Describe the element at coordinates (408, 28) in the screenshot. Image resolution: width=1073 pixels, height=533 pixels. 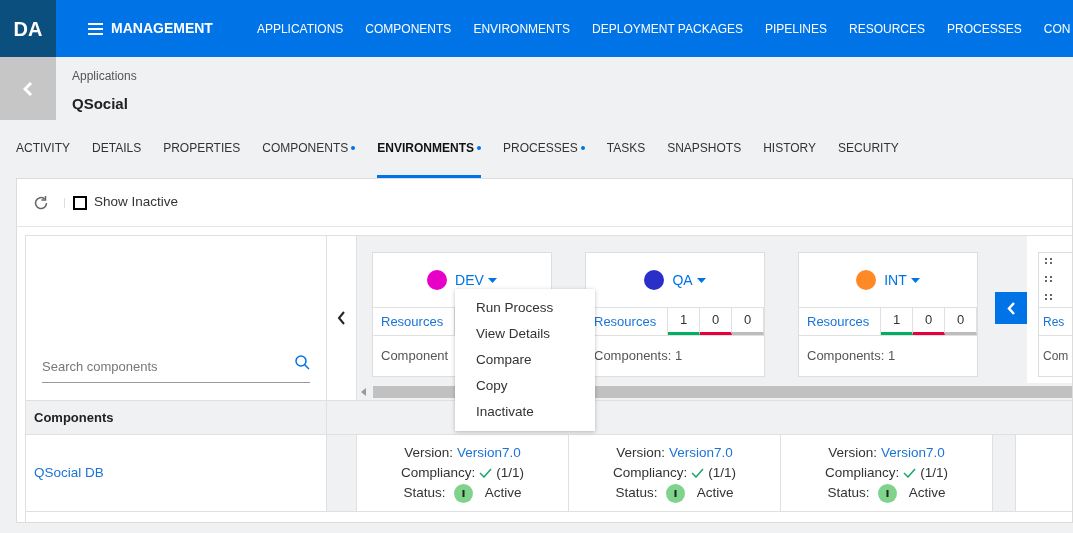
I see `nav-link: COMPONENTS` at that location.